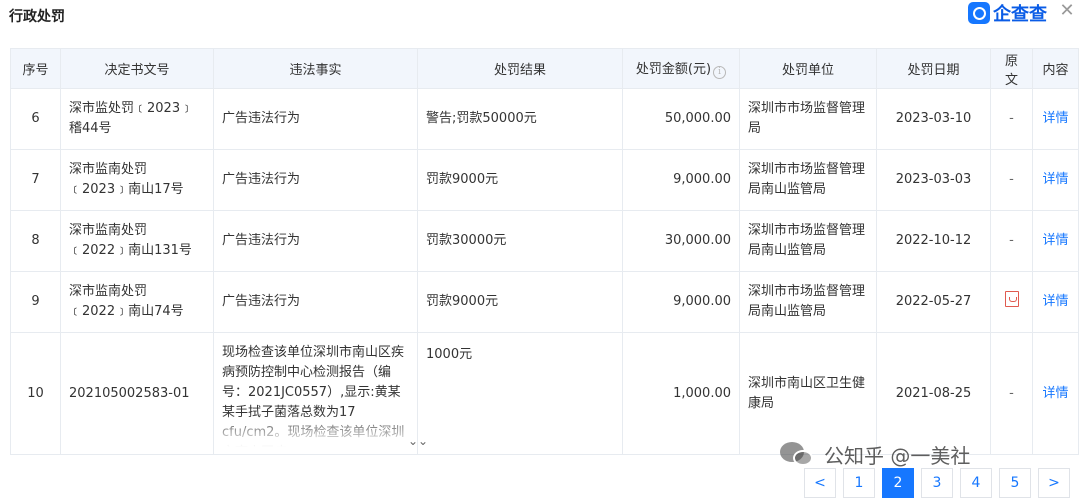 This screenshot has width=1080, height=500. What do you see at coordinates (37, 17) in the screenshot?
I see `page-title: 行政处罚` at bounding box center [37, 17].